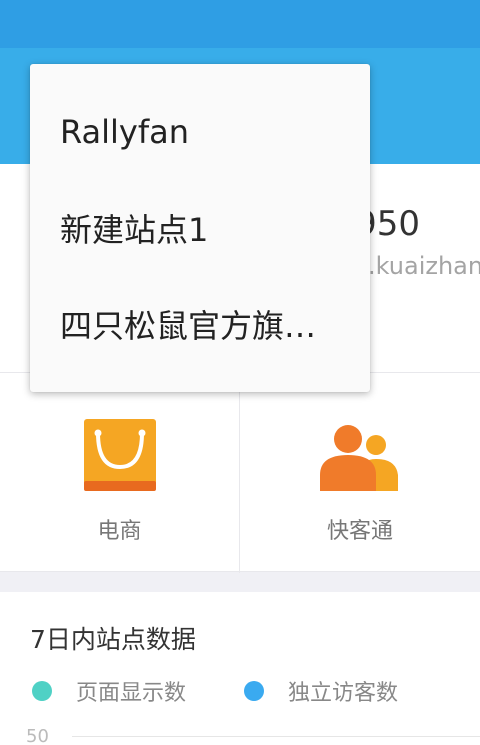 The height and width of the screenshot is (745, 480). I want to click on shopping-bag-icon, so click(120, 455).